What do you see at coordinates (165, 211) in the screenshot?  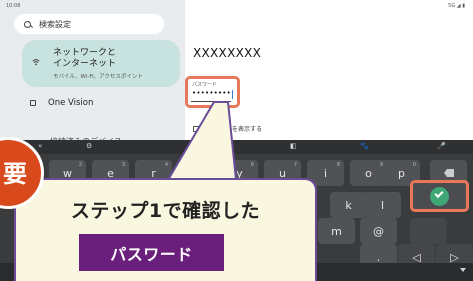 I see `callout-text: ステップ1で確認した` at bounding box center [165, 211].